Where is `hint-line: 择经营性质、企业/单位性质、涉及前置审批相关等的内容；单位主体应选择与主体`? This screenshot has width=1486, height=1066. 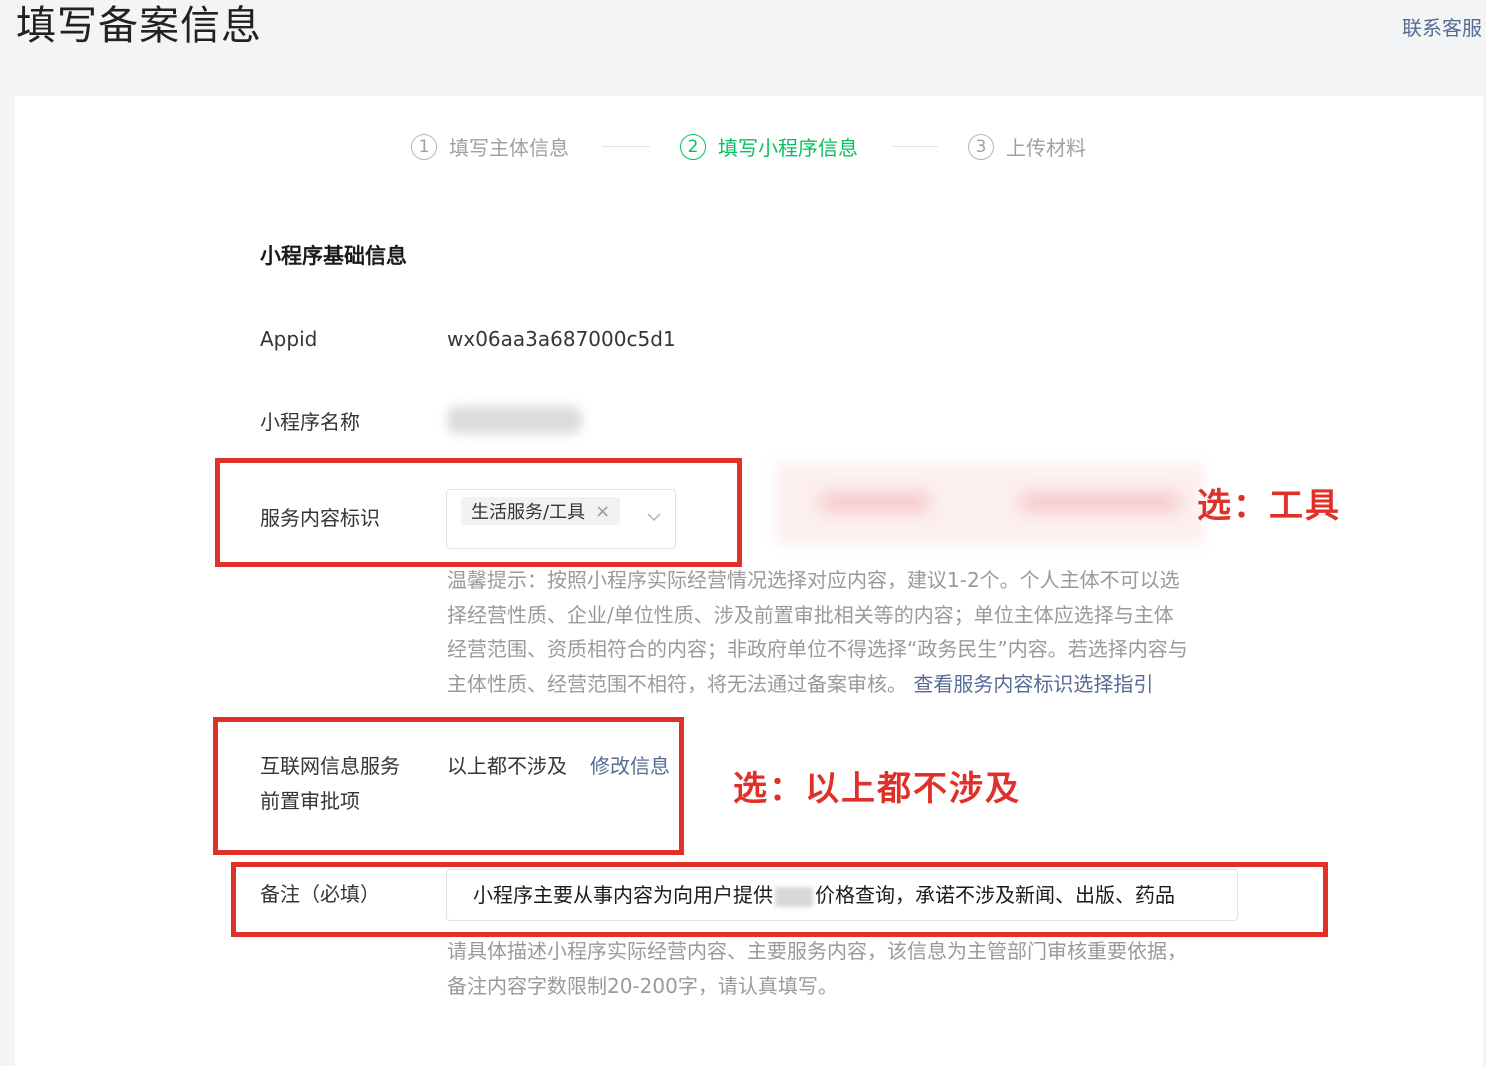 hint-line: 择经营性质、企业/单位性质、涉及前置审批相关等的内容；单位主体应选择与主体 is located at coordinates (810, 614).